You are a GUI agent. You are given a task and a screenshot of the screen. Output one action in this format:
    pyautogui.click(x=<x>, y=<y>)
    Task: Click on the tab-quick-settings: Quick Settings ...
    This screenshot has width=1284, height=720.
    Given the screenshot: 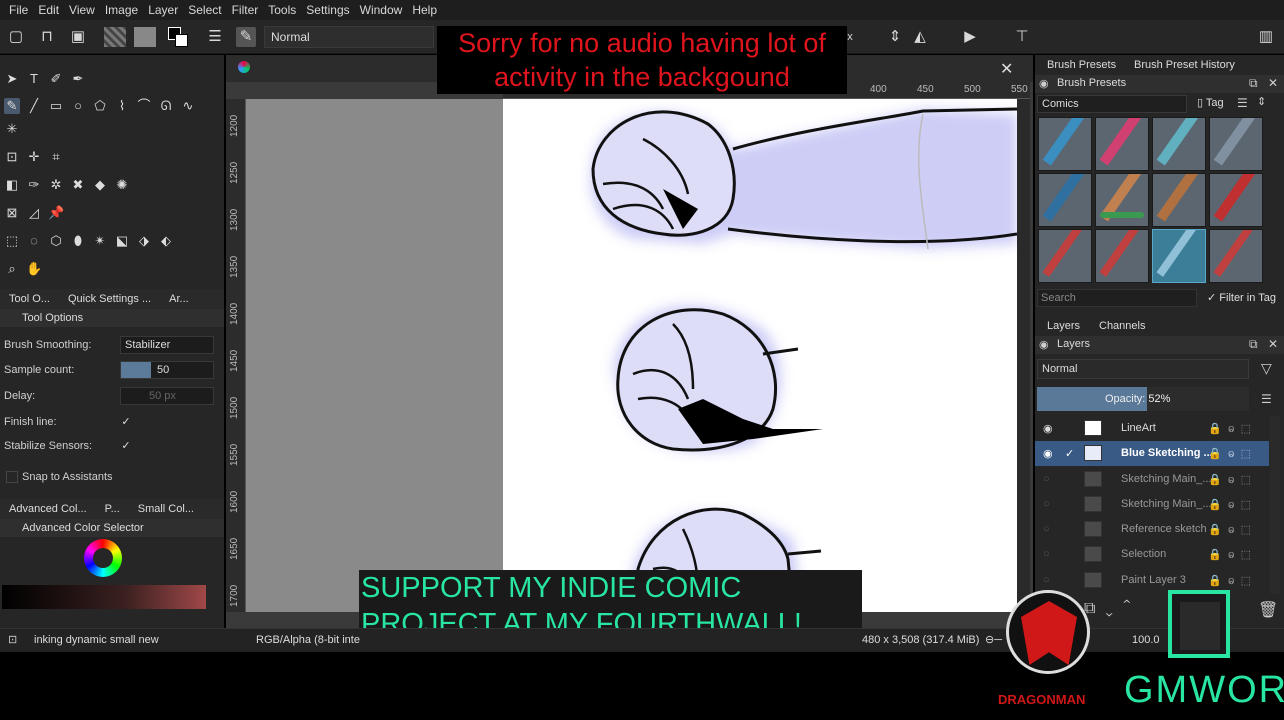 What is the action you would take?
    pyautogui.click(x=109, y=299)
    